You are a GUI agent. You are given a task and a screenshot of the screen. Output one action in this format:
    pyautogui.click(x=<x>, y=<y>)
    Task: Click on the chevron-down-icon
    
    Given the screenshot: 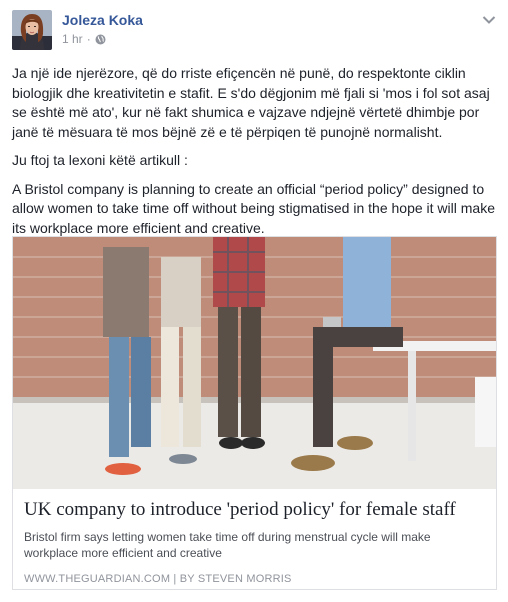 What is the action you would take?
    pyautogui.click(x=489, y=18)
    